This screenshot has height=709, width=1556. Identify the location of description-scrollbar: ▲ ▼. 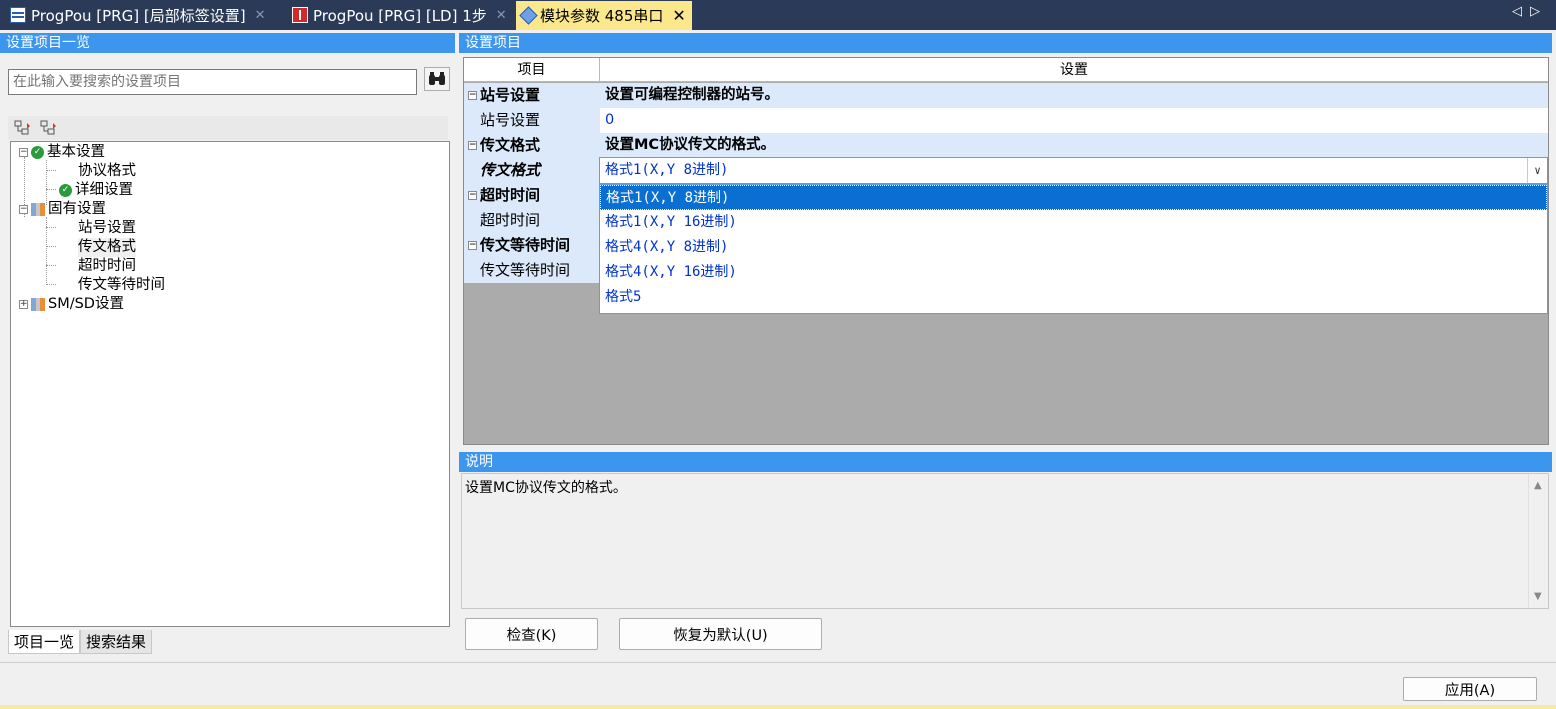
(1538, 541).